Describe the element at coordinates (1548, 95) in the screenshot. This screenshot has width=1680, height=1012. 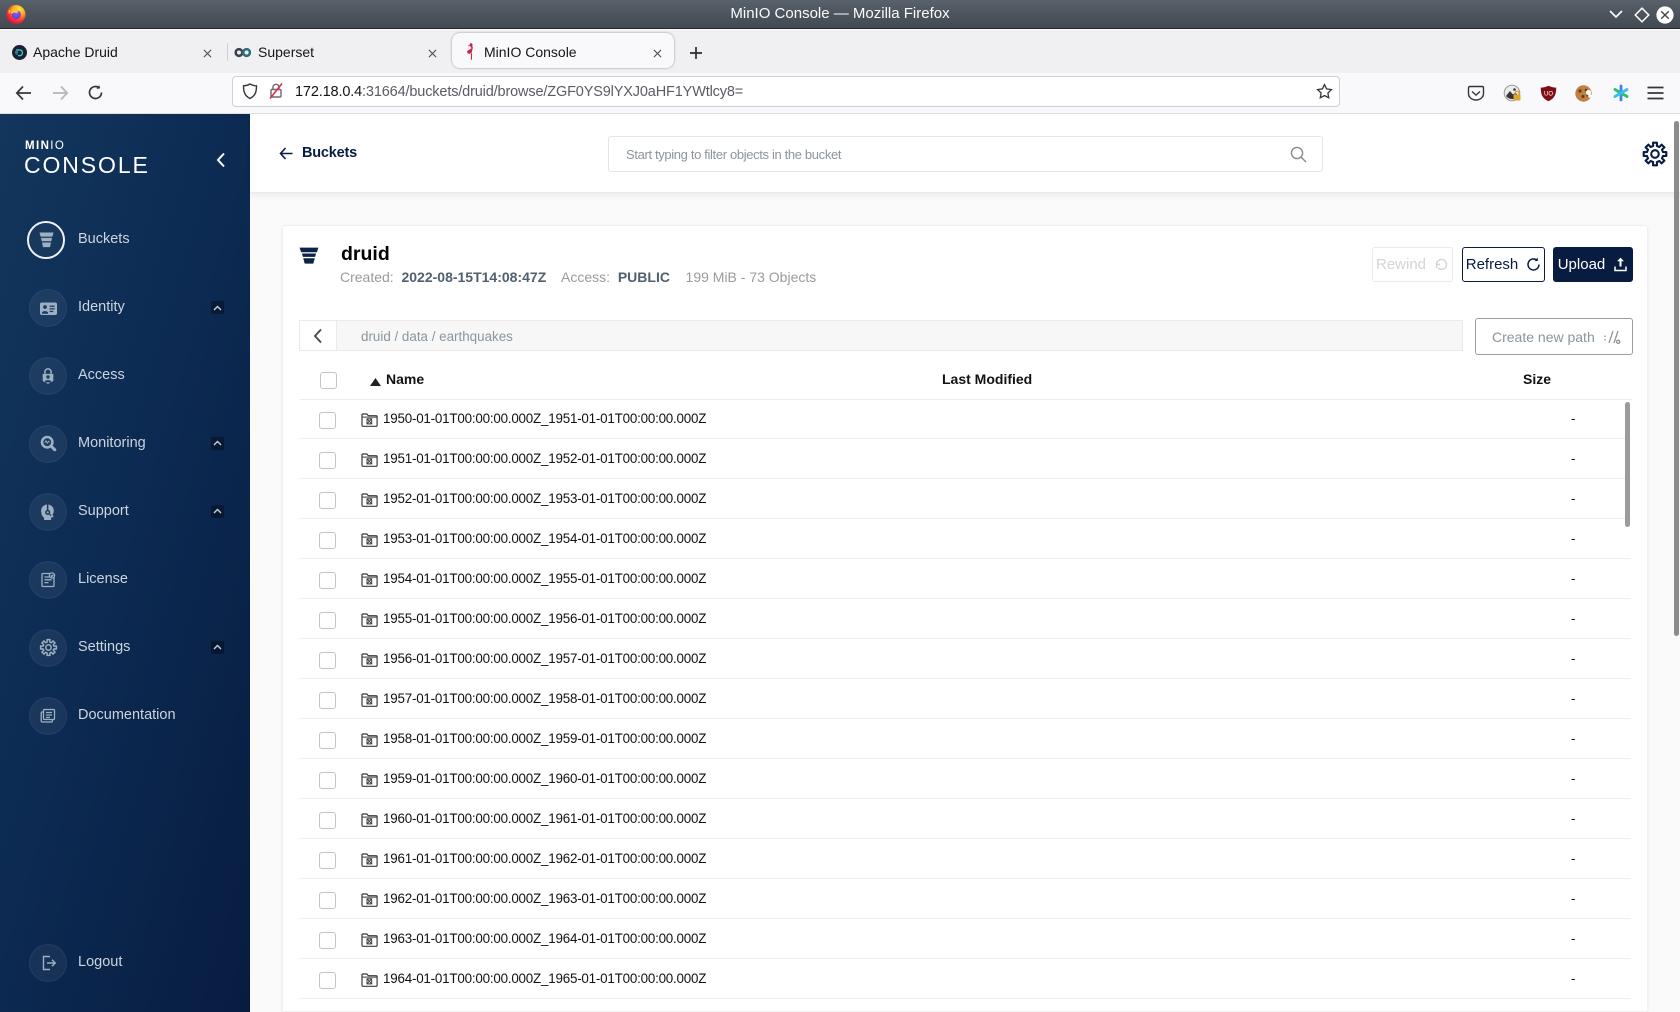
I see `svg-text: UO` at that location.